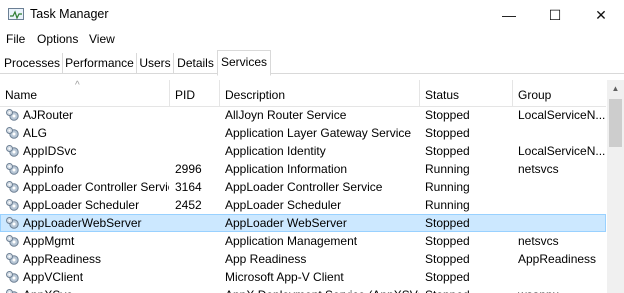 Image resolution: width=624 pixels, height=293 pixels. What do you see at coordinates (155, 63) in the screenshot?
I see `tab-users: Users` at bounding box center [155, 63].